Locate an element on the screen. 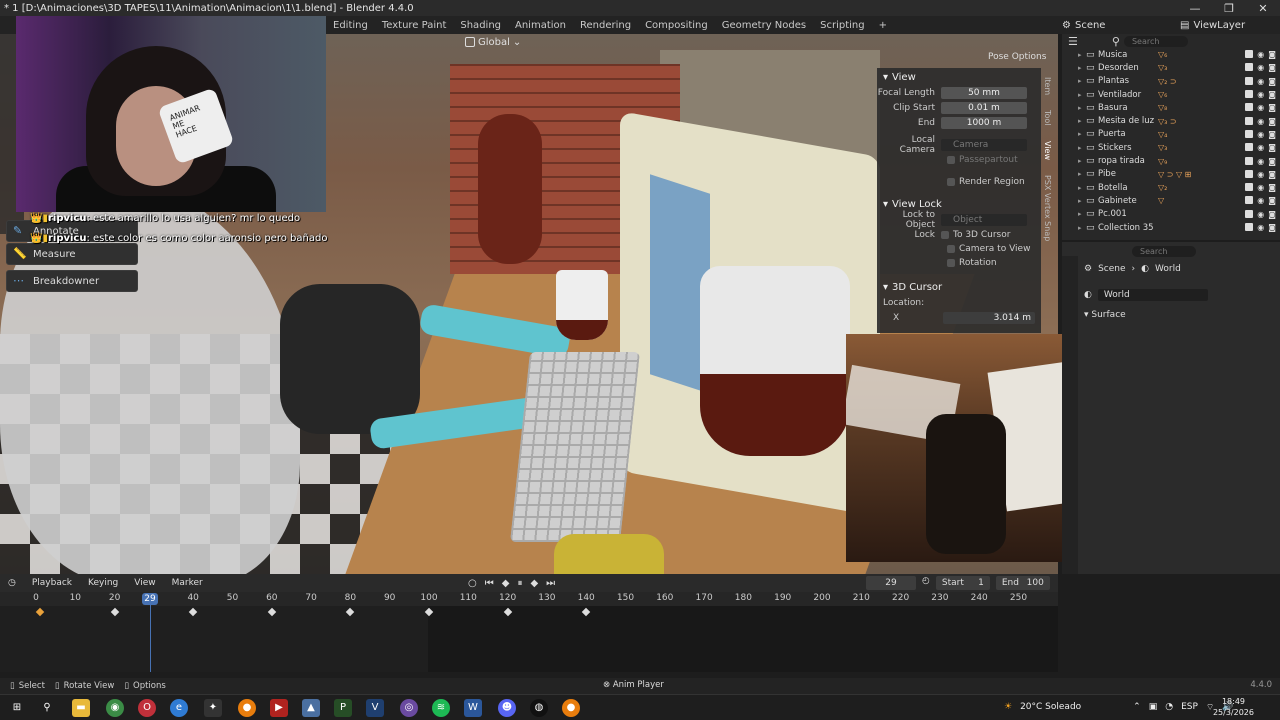 This screenshot has height=720, width=1280. properties-search-input: Search is located at coordinates (1164, 250).